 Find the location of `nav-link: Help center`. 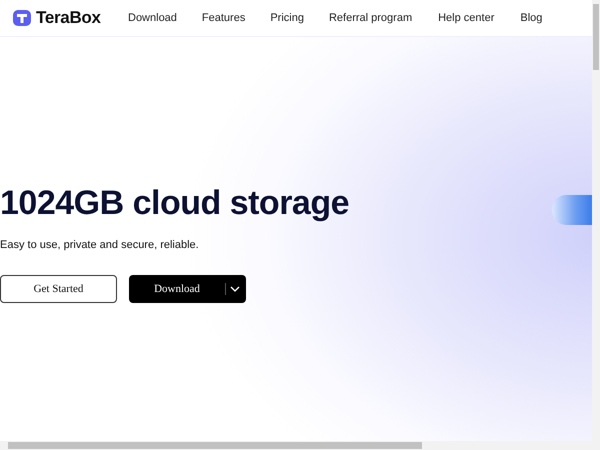

nav-link: Help center is located at coordinates (466, 18).